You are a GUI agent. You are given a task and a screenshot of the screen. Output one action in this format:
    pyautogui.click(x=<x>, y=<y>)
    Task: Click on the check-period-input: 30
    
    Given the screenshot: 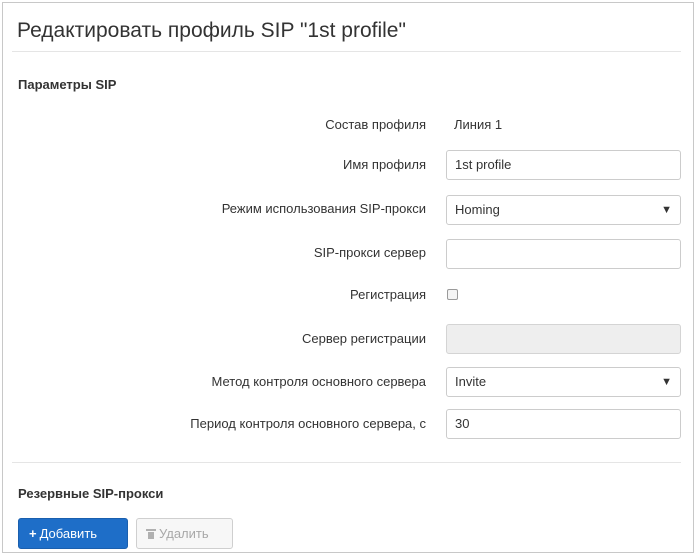 What is the action you would take?
    pyautogui.click(x=563, y=424)
    